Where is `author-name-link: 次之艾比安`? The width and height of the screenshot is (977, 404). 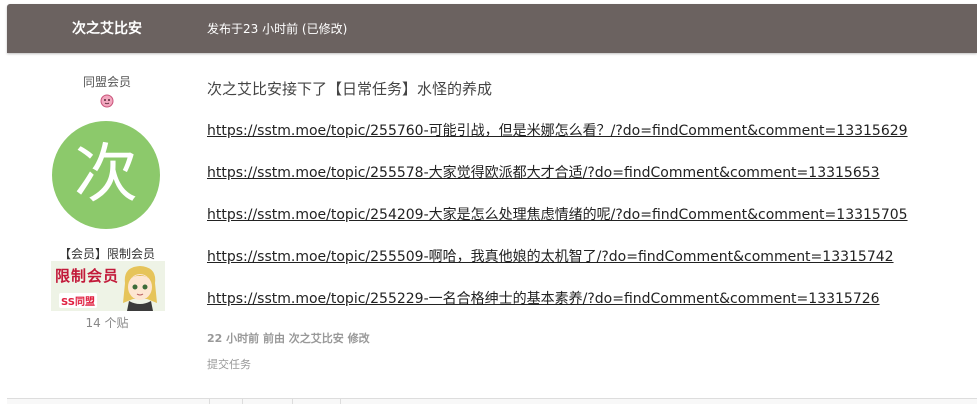 author-name-link: 次之艾比安 is located at coordinates (107, 28).